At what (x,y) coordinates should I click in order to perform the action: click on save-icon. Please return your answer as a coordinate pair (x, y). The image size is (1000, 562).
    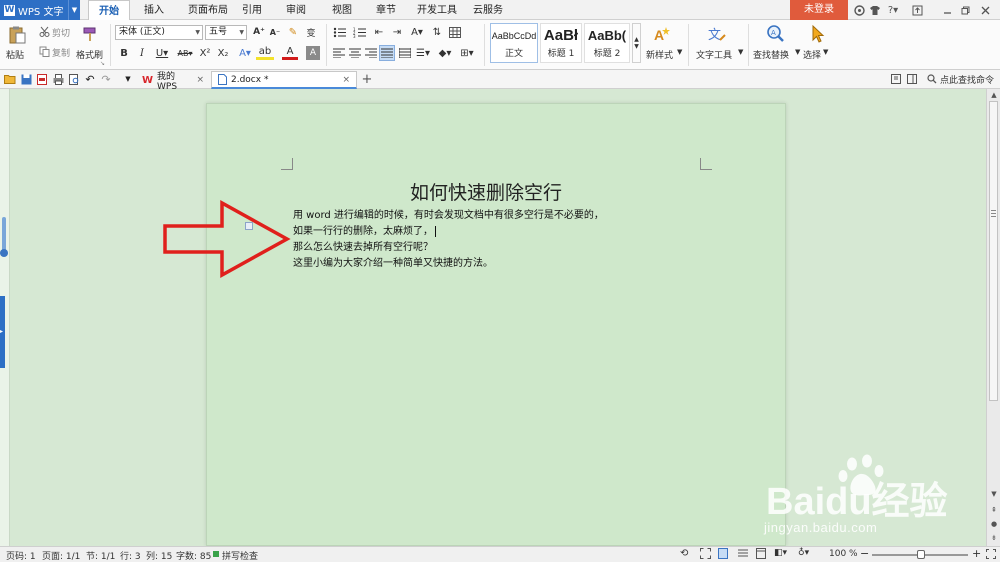
    Looking at the image, I should click on (26, 79).